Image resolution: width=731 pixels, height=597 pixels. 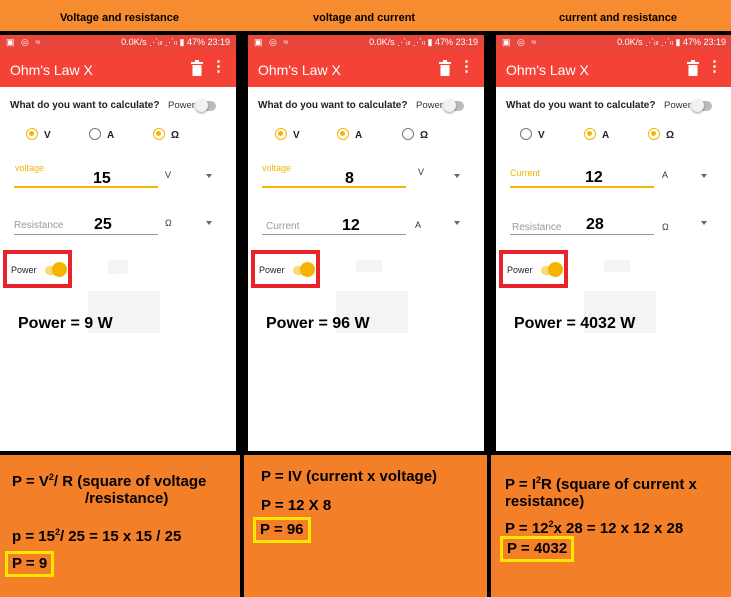 I want to click on formula-line-2: /resistance), so click(x=127, y=498).